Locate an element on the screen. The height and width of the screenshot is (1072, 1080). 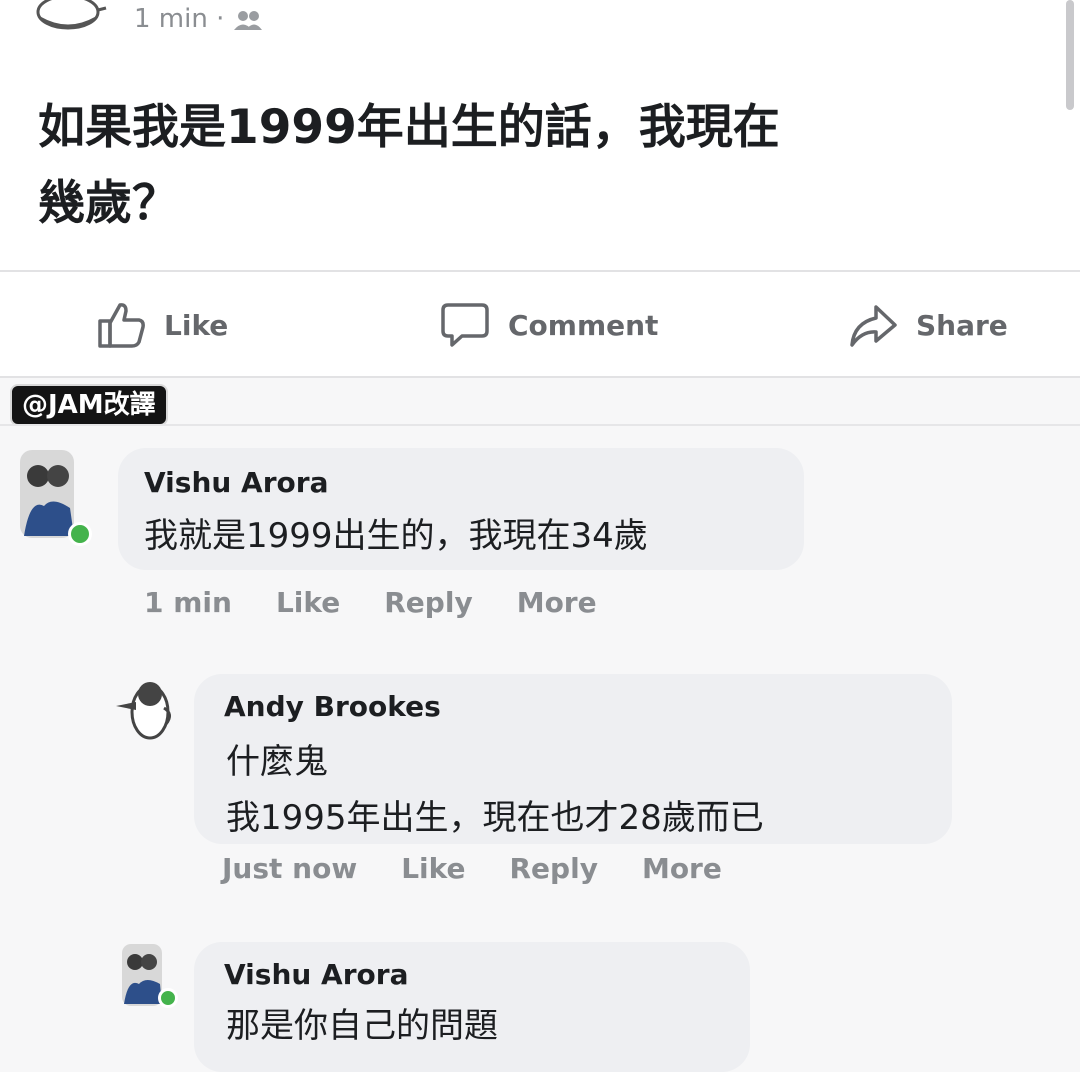
commenter-name: Andy Brookes is located at coordinates (332, 706).